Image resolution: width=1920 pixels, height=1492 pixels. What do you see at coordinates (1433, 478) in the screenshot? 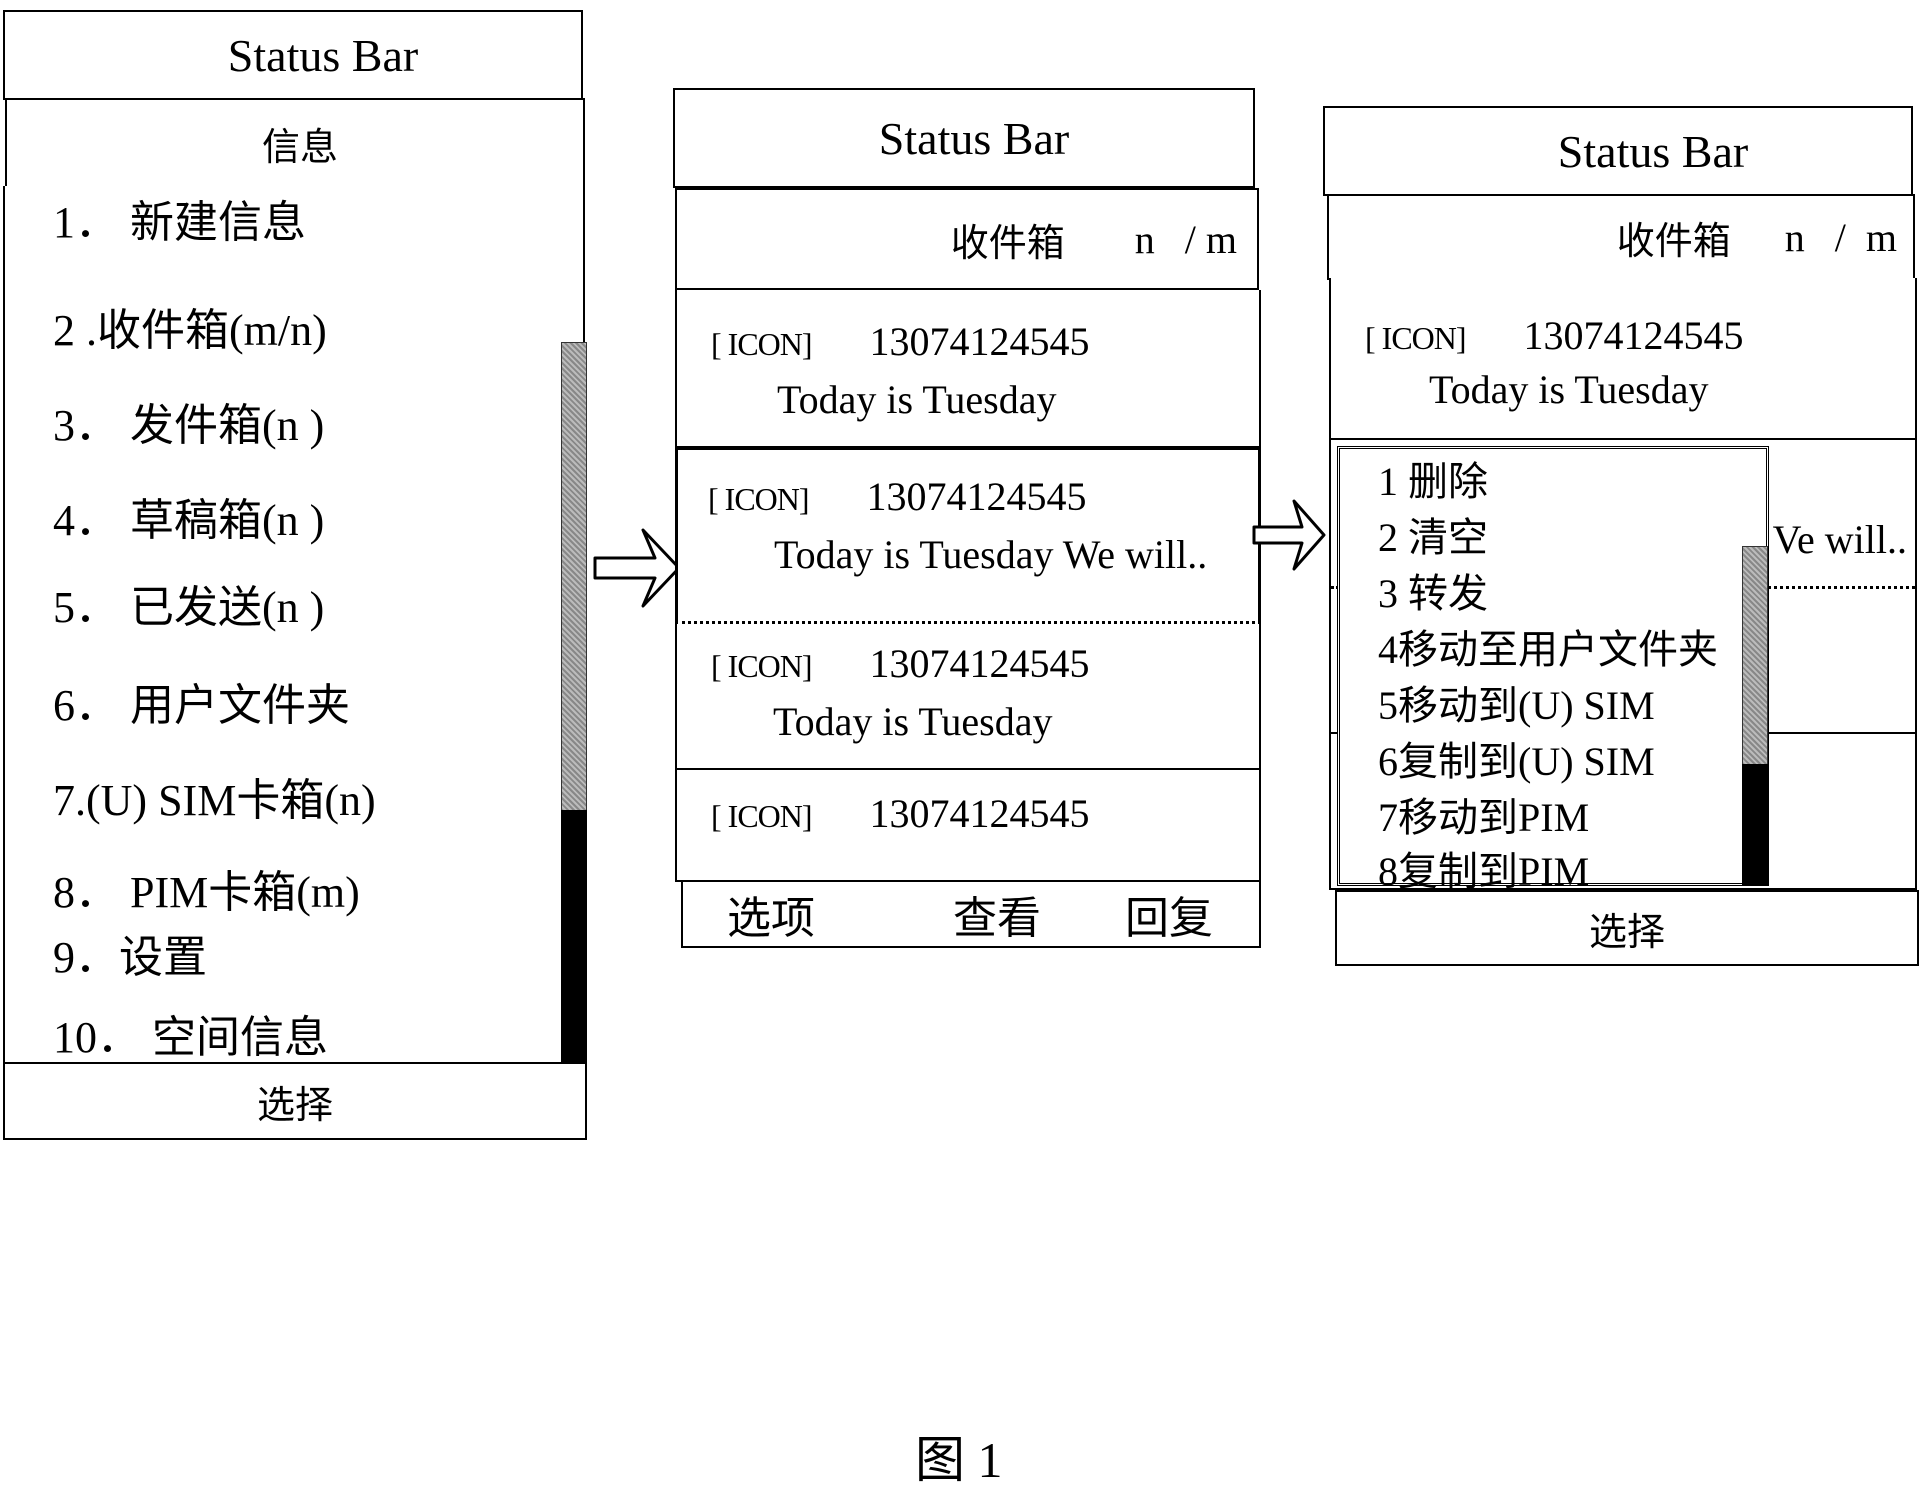
I see `option-delete: 1 删除` at bounding box center [1433, 478].